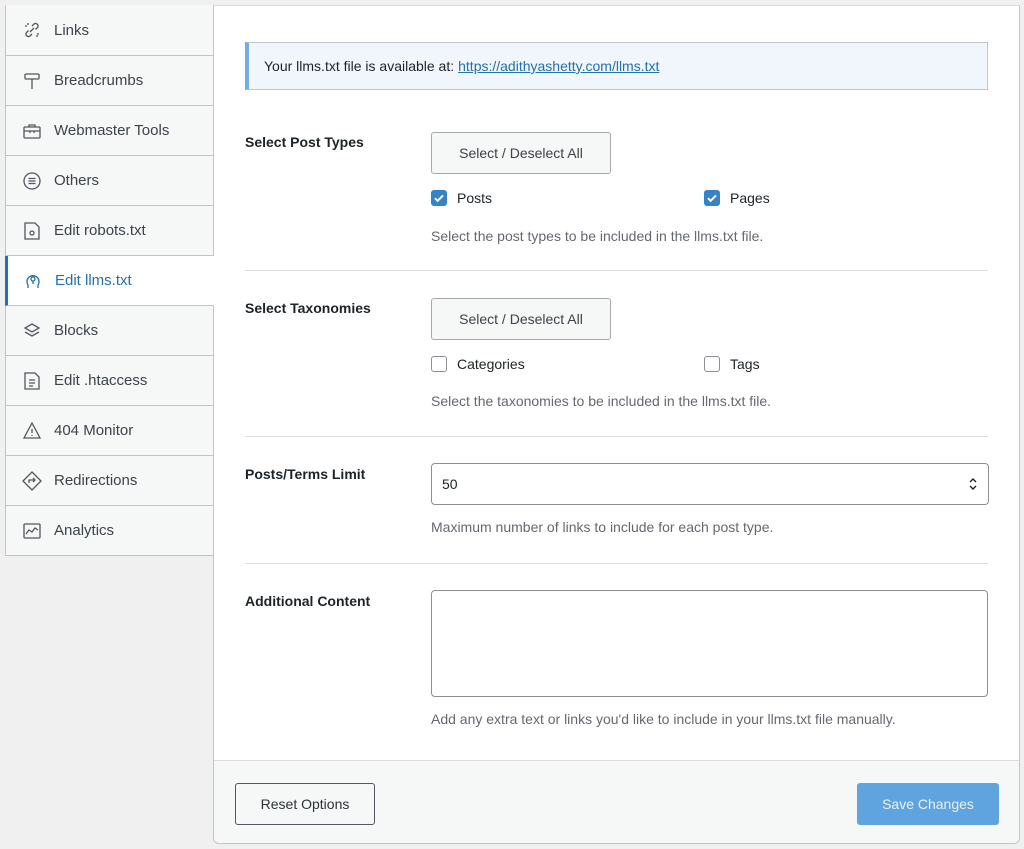  I want to click on sidebar-item-analytics: Analytics, so click(109, 531).